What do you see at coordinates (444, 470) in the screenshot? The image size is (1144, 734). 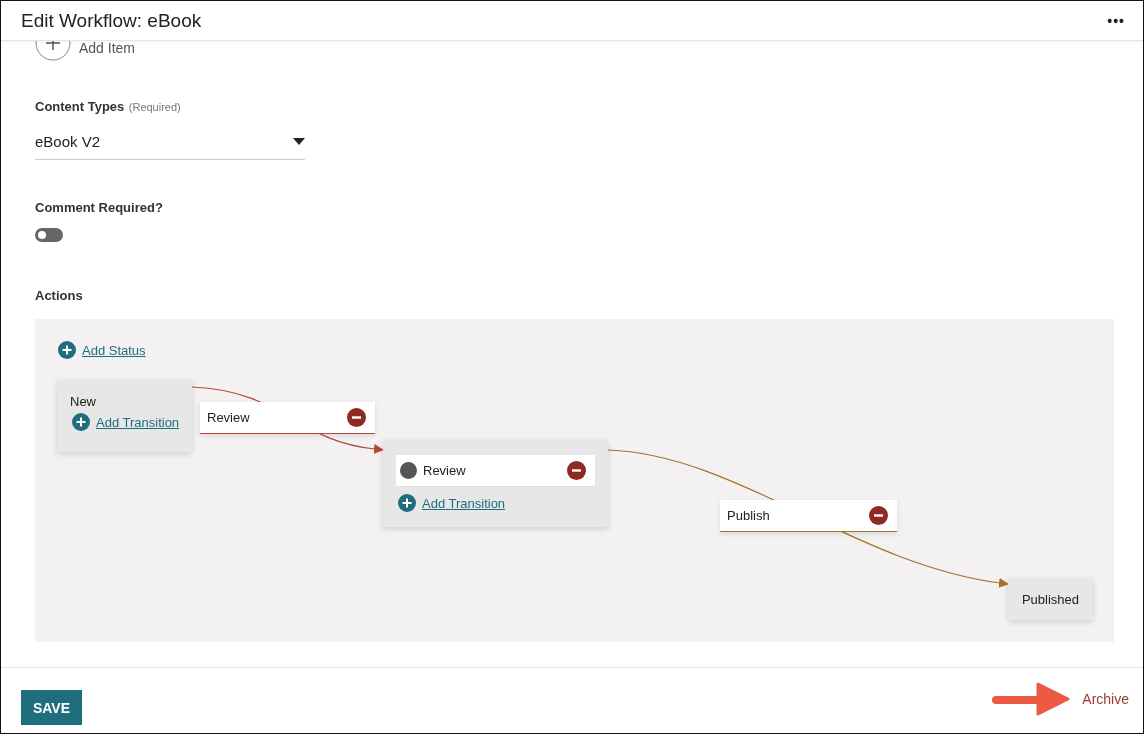 I see `status-name: Review` at bounding box center [444, 470].